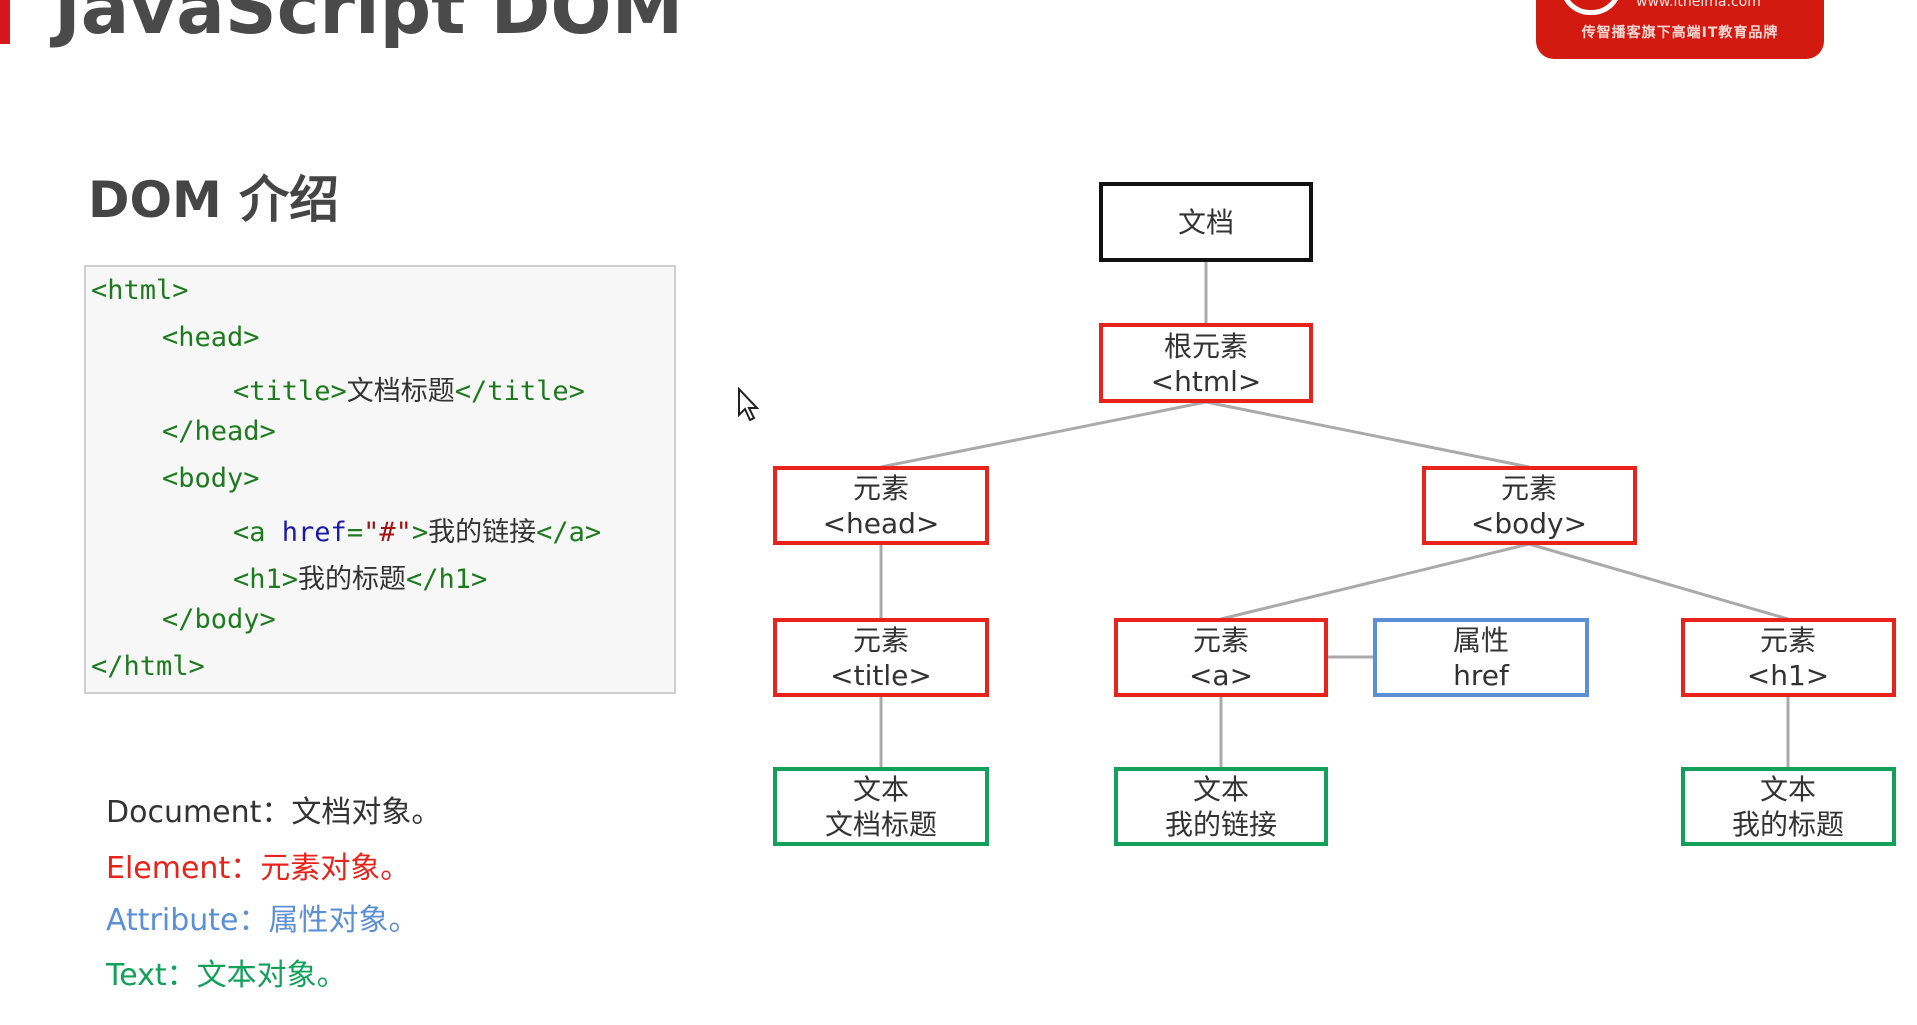  Describe the element at coordinates (1529, 505) in the screenshot. I see `node-body: 元素 <body>` at that location.